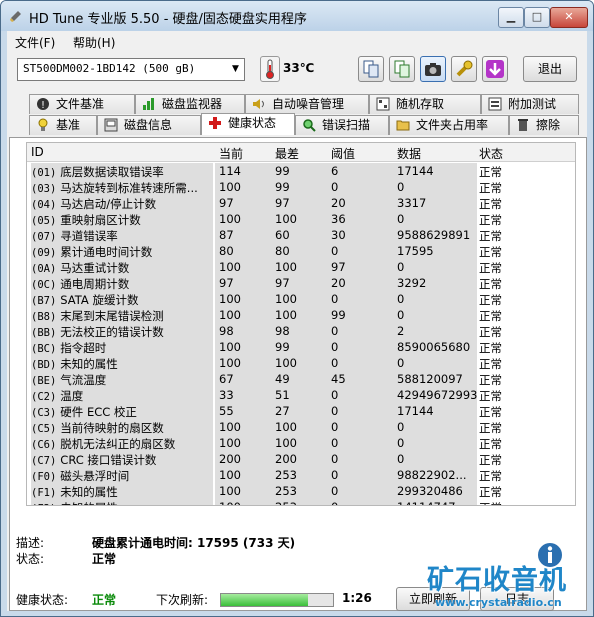 The width and height of the screenshot is (594, 617). Describe the element at coordinates (301, 299) in the screenshot. I see `table-row: (B7) SATA 旋缓计数 100 100 0 0 正常` at that location.